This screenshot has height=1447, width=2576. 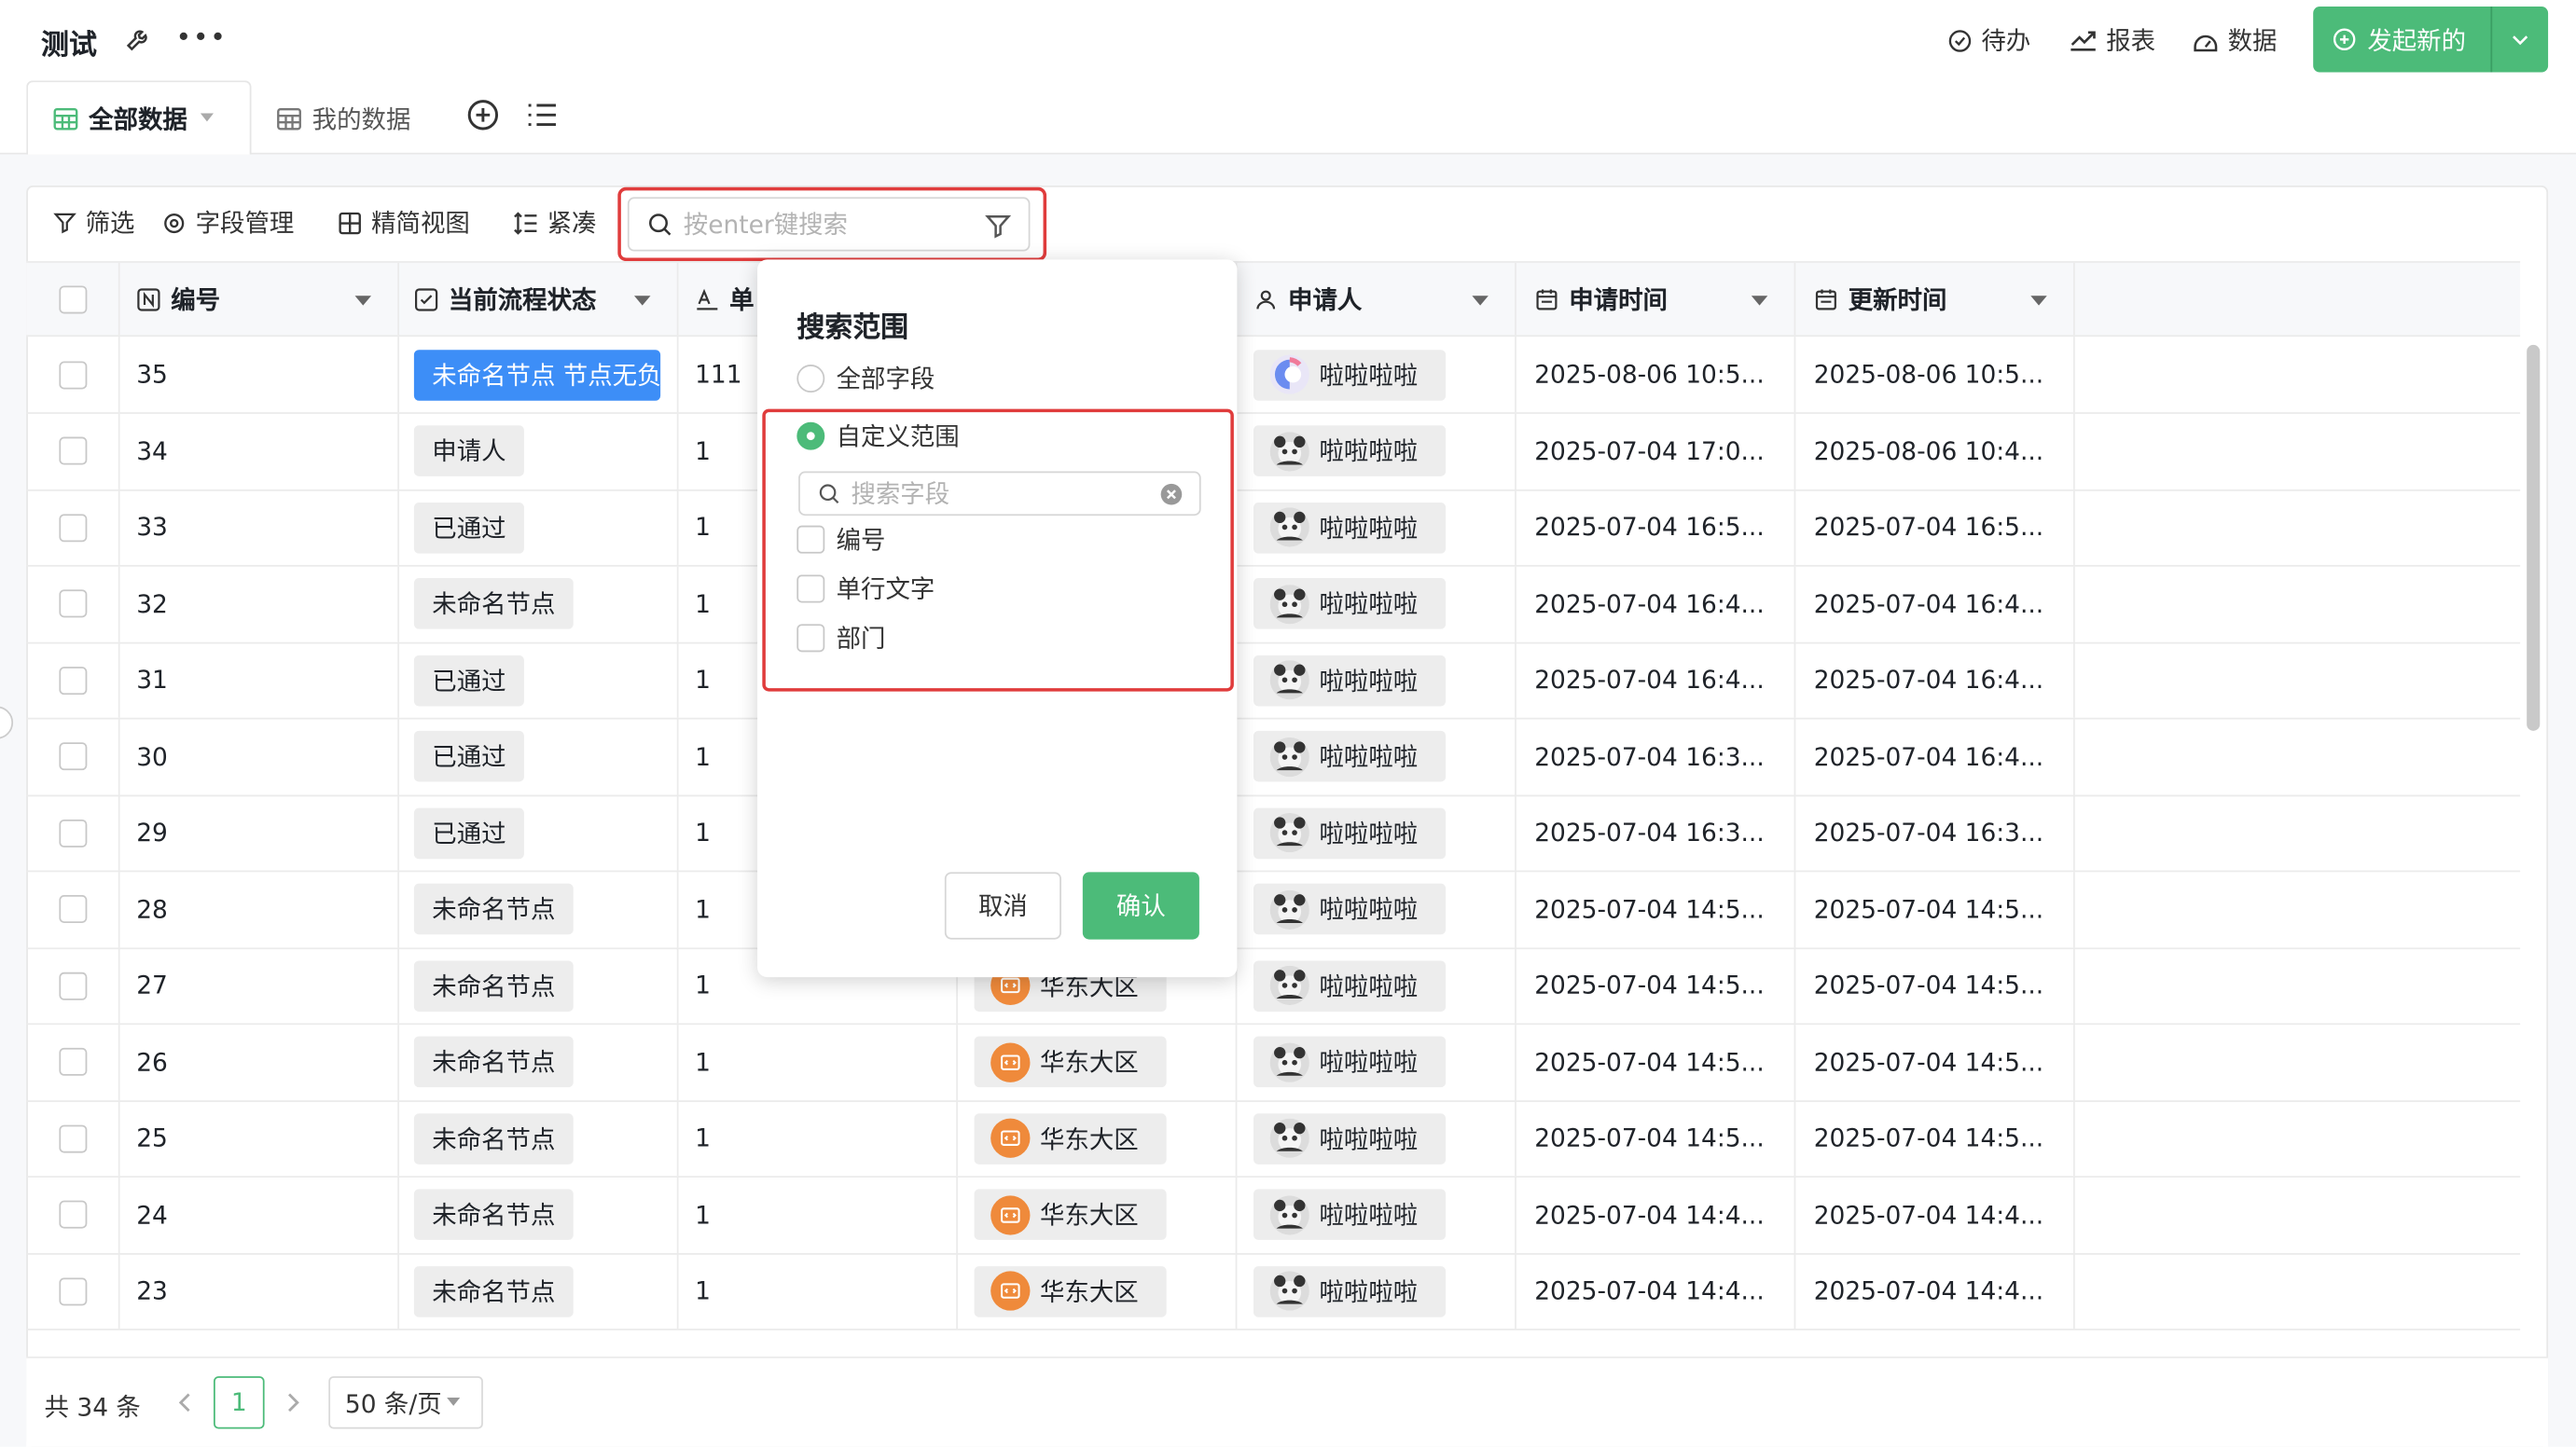 What do you see at coordinates (403, 222) in the screenshot?
I see `compact-view-button: 精简视图` at bounding box center [403, 222].